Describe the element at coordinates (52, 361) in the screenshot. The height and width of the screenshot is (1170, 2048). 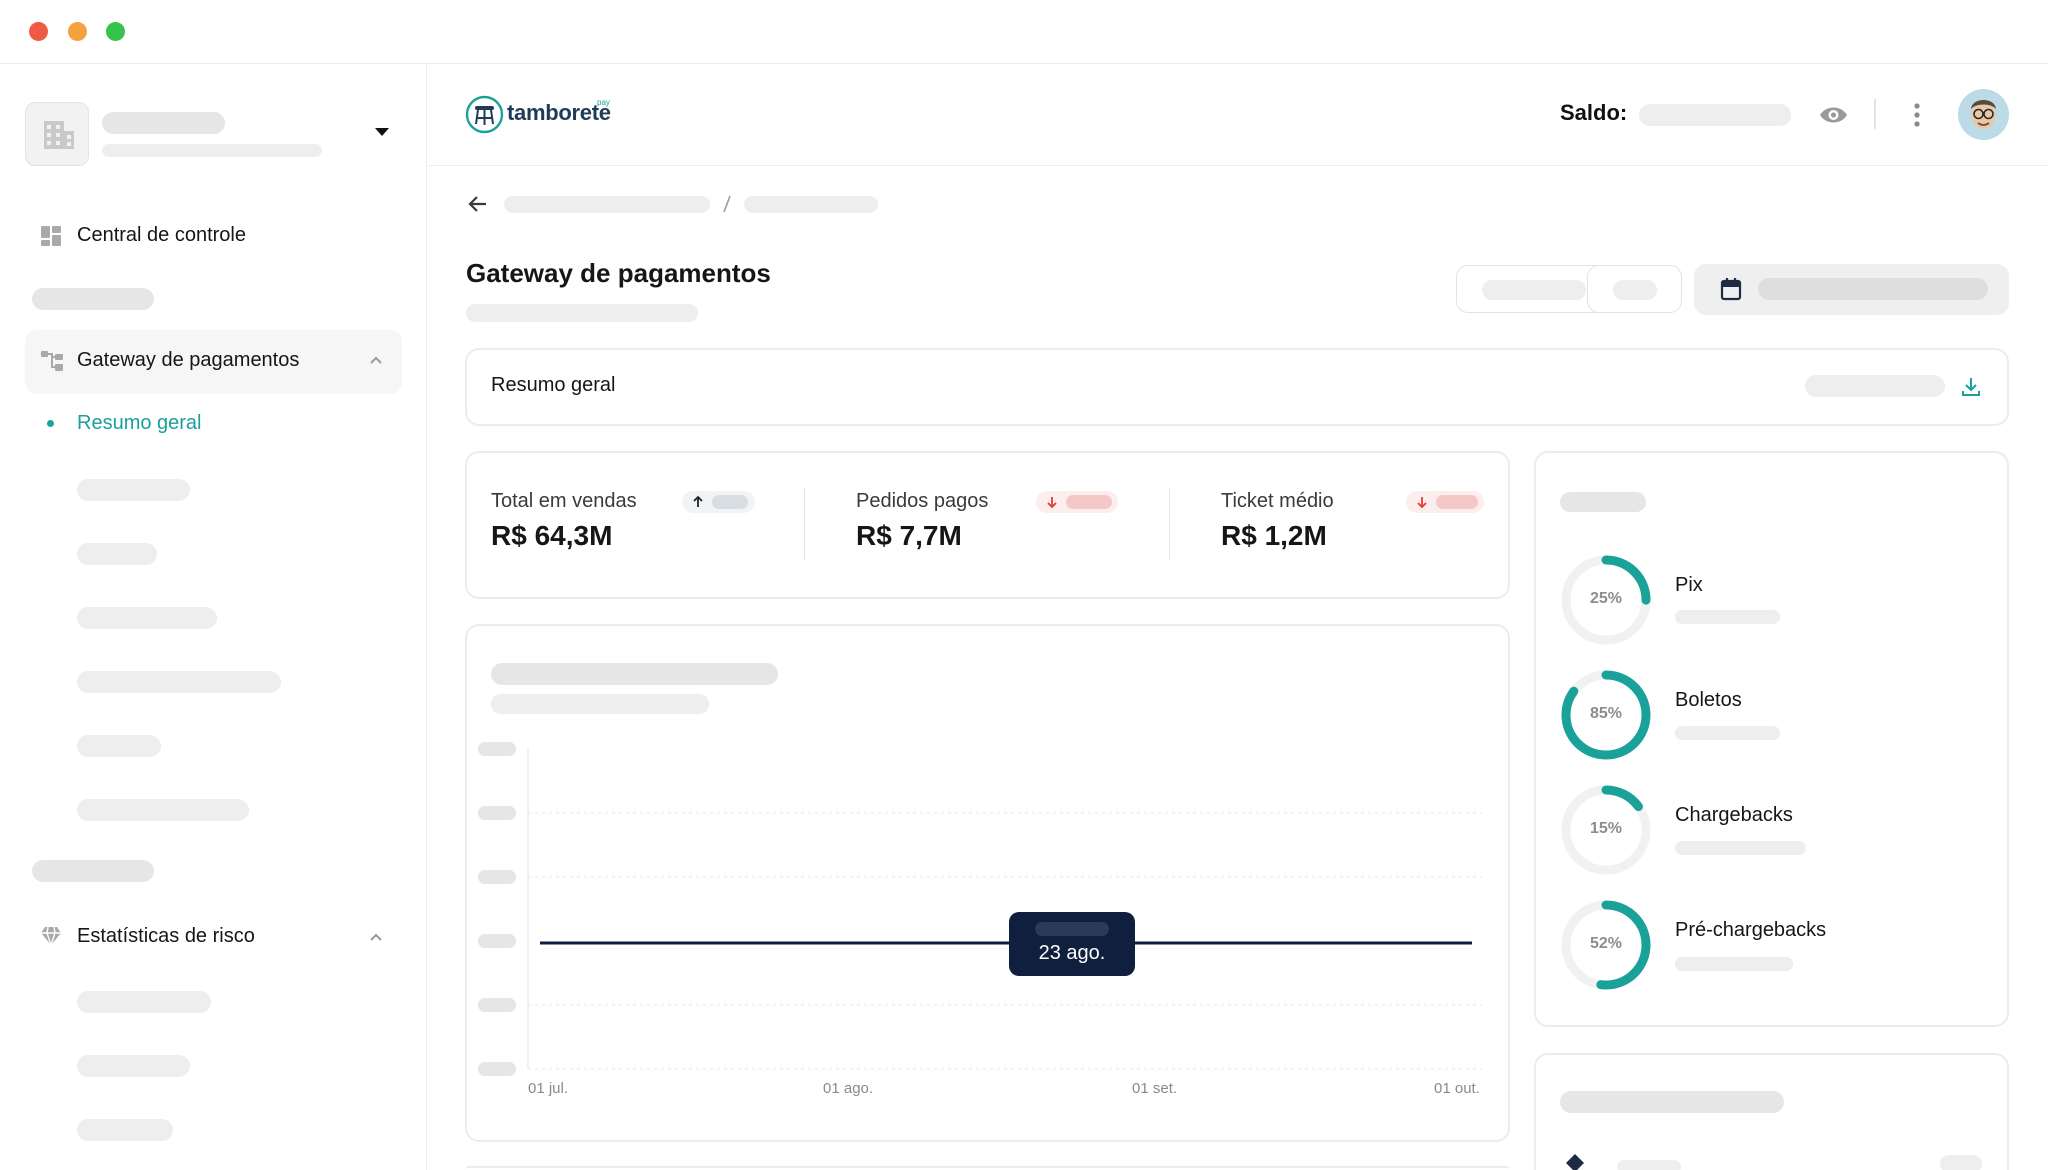
I see `gateway-icon` at that location.